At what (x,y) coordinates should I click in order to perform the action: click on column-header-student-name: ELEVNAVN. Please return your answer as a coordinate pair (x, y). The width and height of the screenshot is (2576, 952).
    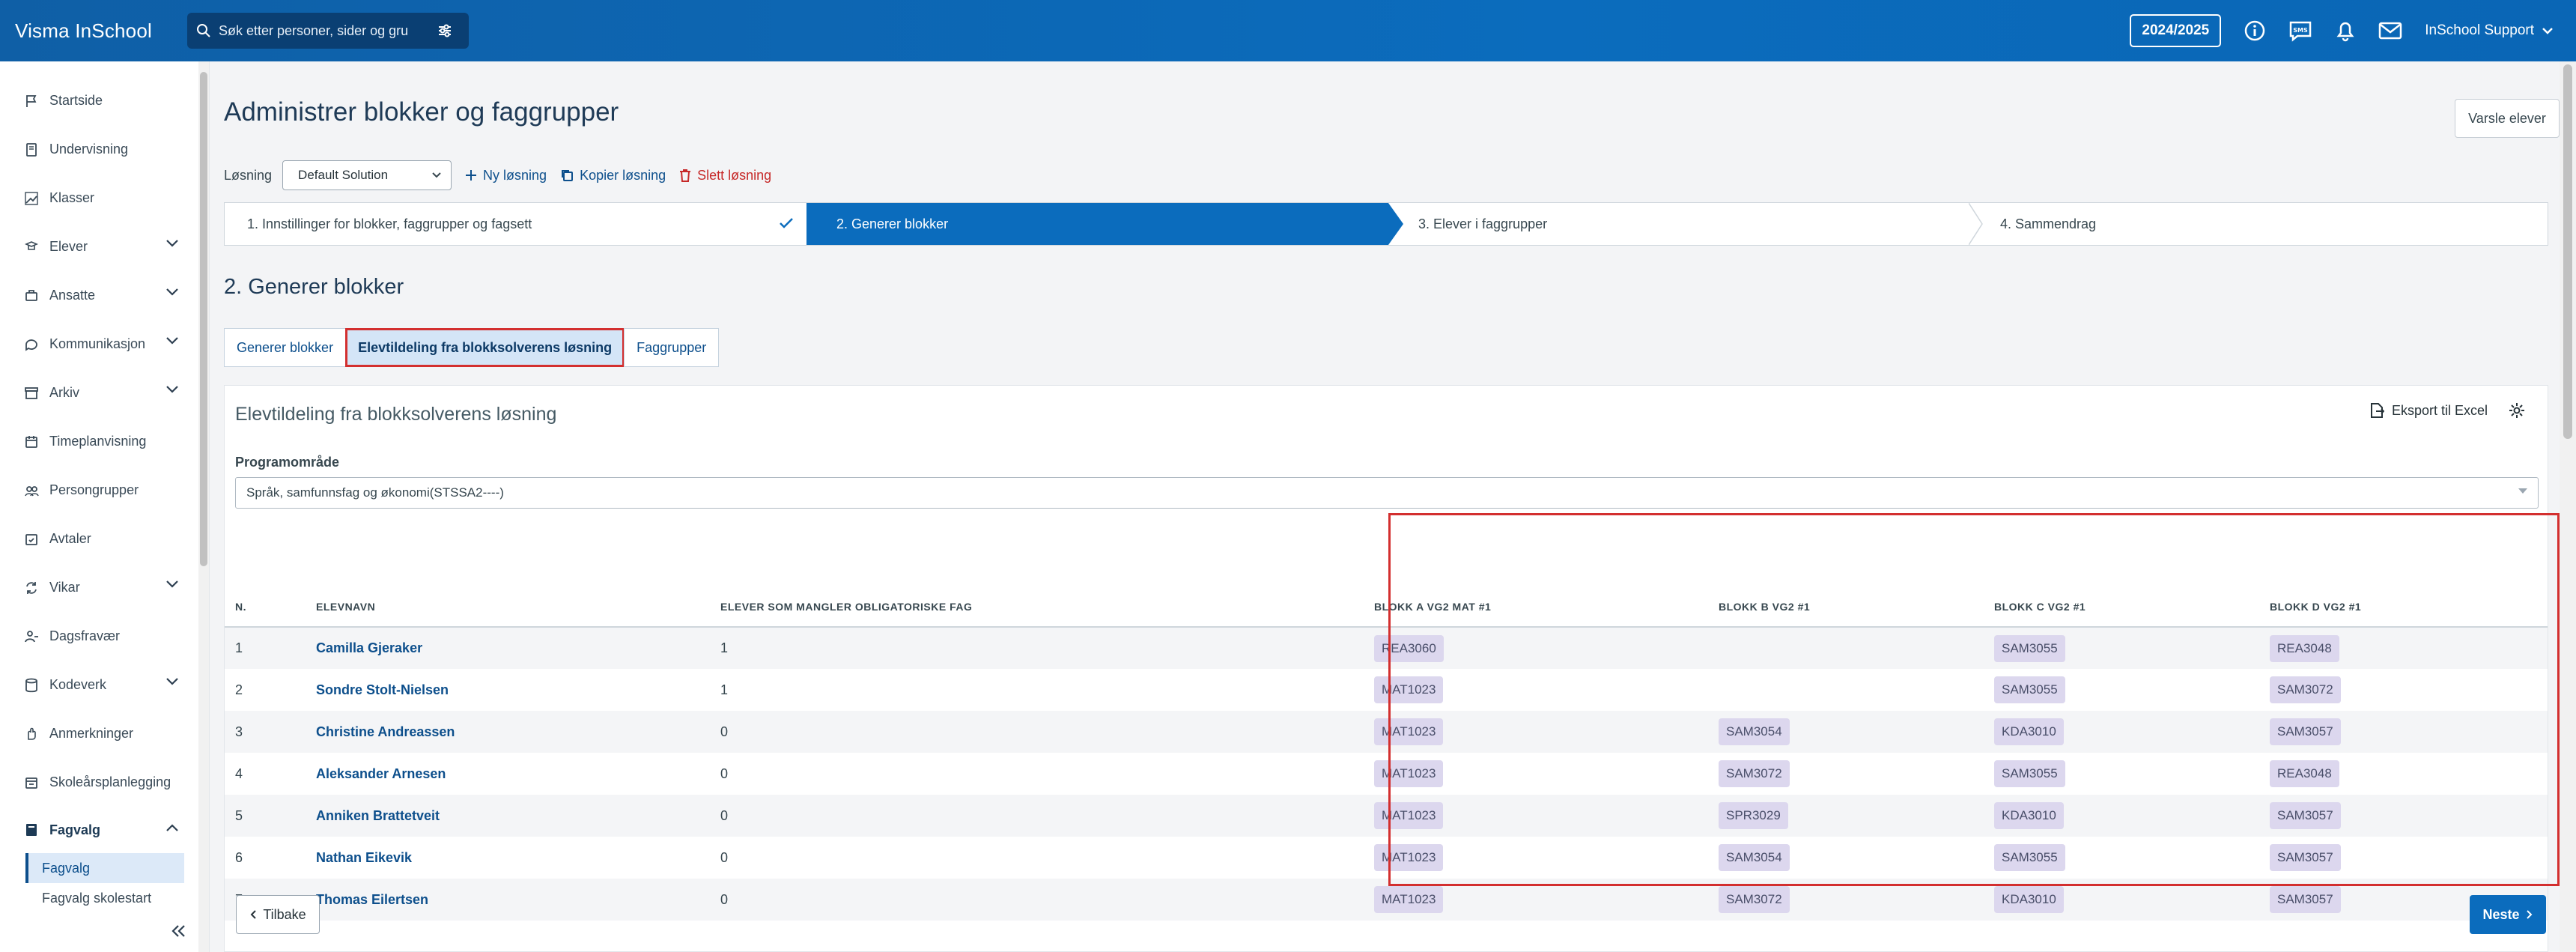
    Looking at the image, I should click on (518, 607).